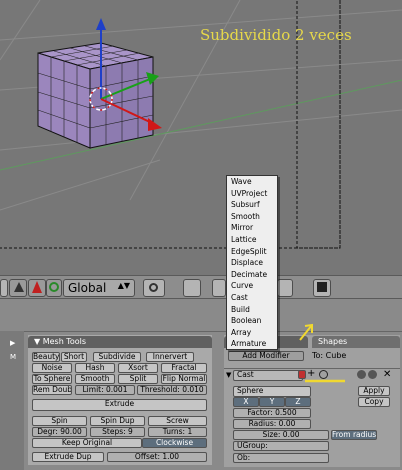  Describe the element at coordinates (157, 457) in the screenshot. I see `offset-field: Offset: 1.00` at that location.